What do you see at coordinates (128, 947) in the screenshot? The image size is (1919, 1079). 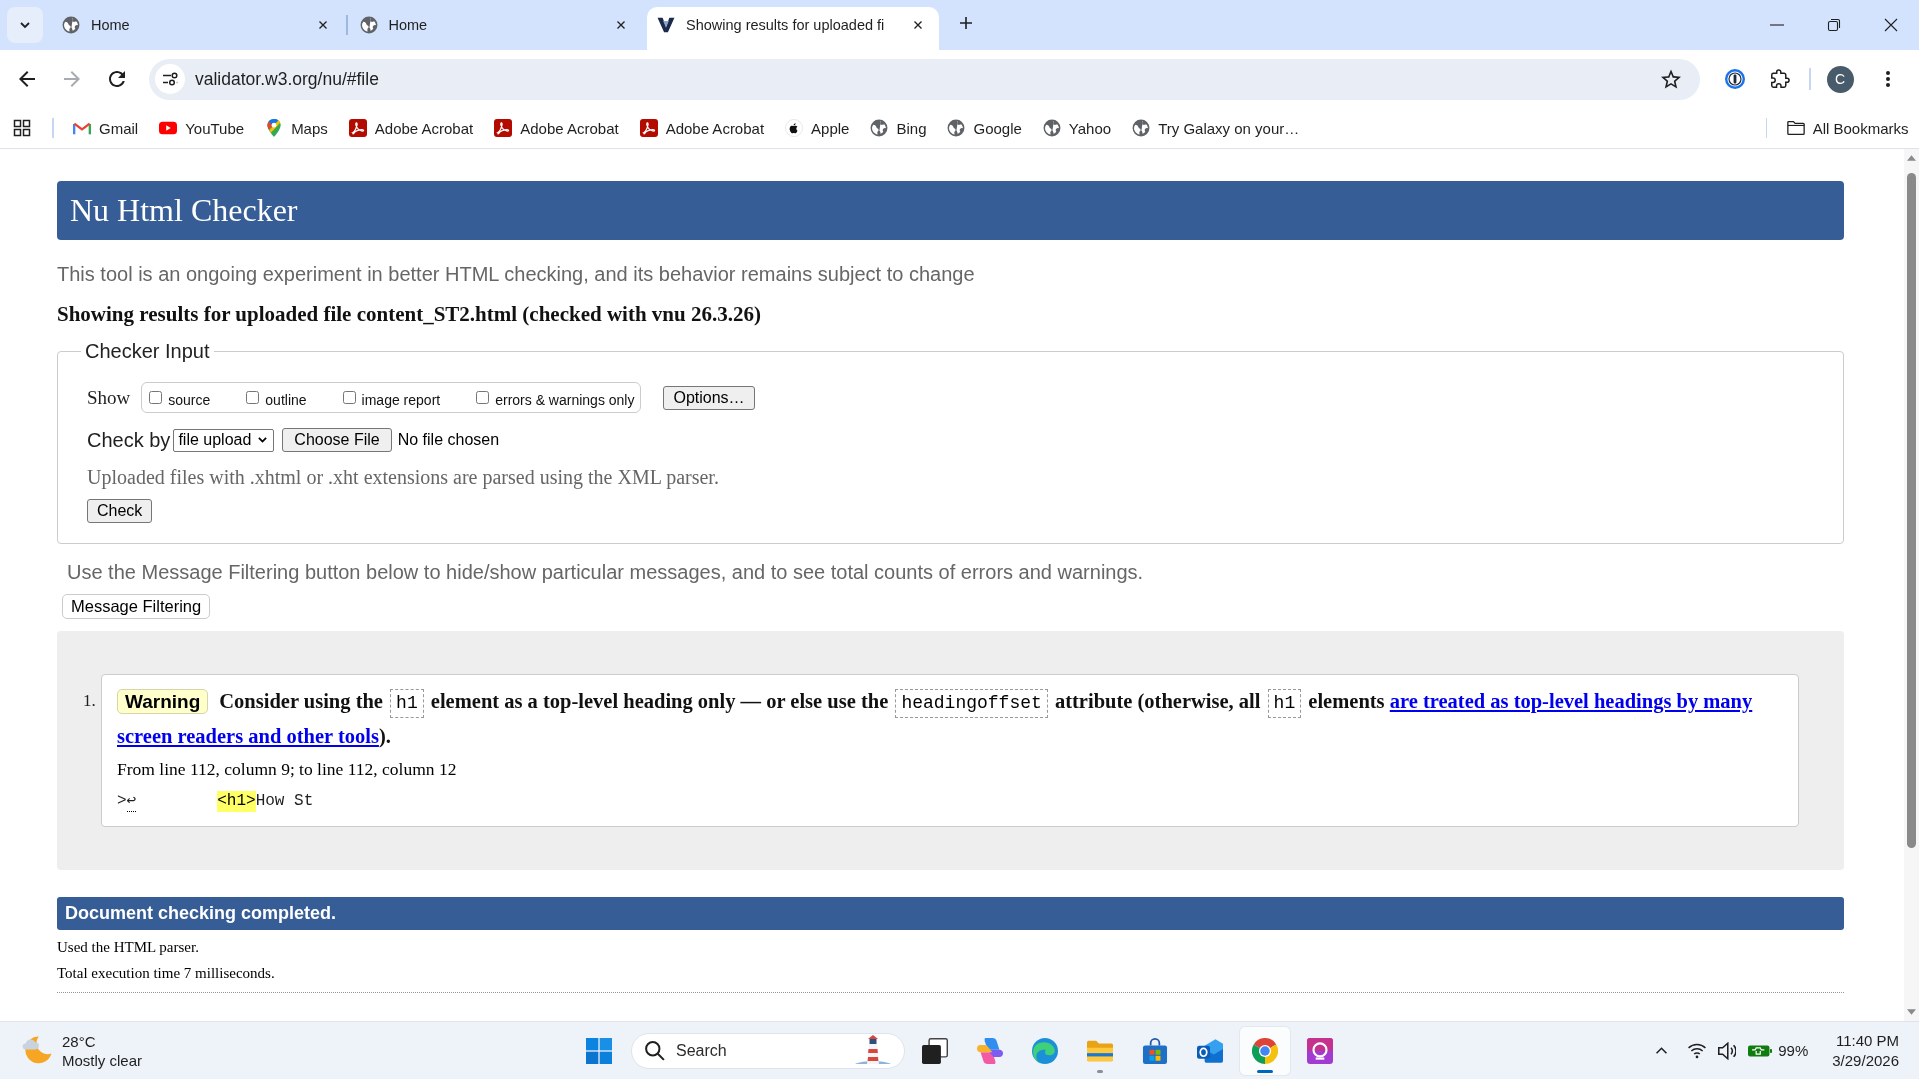 I see `completion-detail: Used the HTML parser.` at bounding box center [128, 947].